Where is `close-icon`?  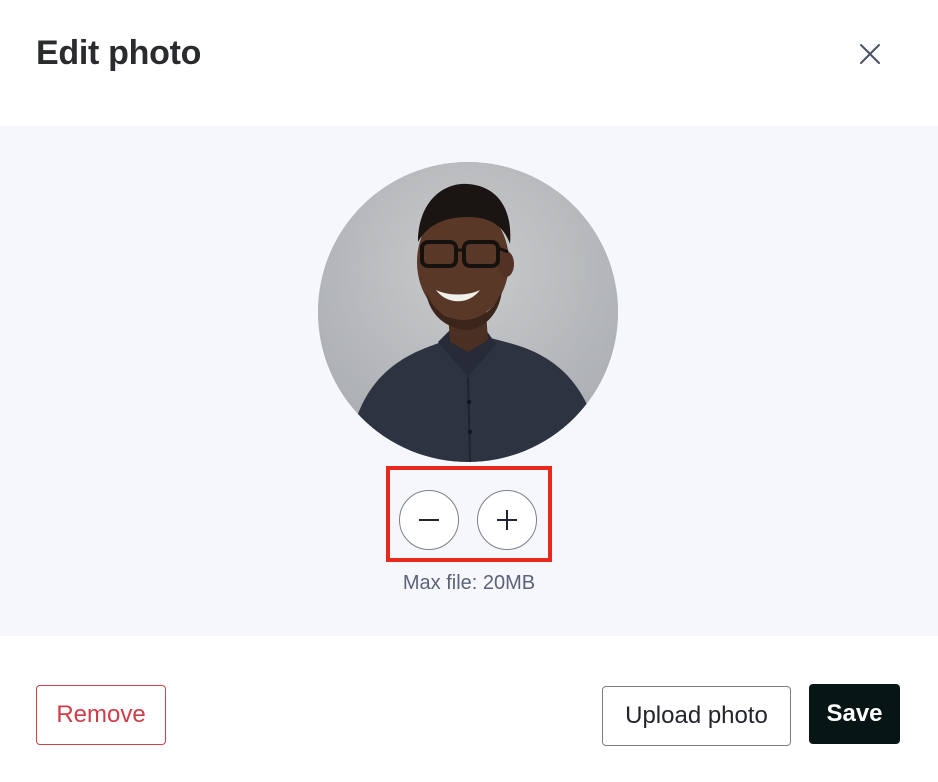
close-icon is located at coordinates (870, 54).